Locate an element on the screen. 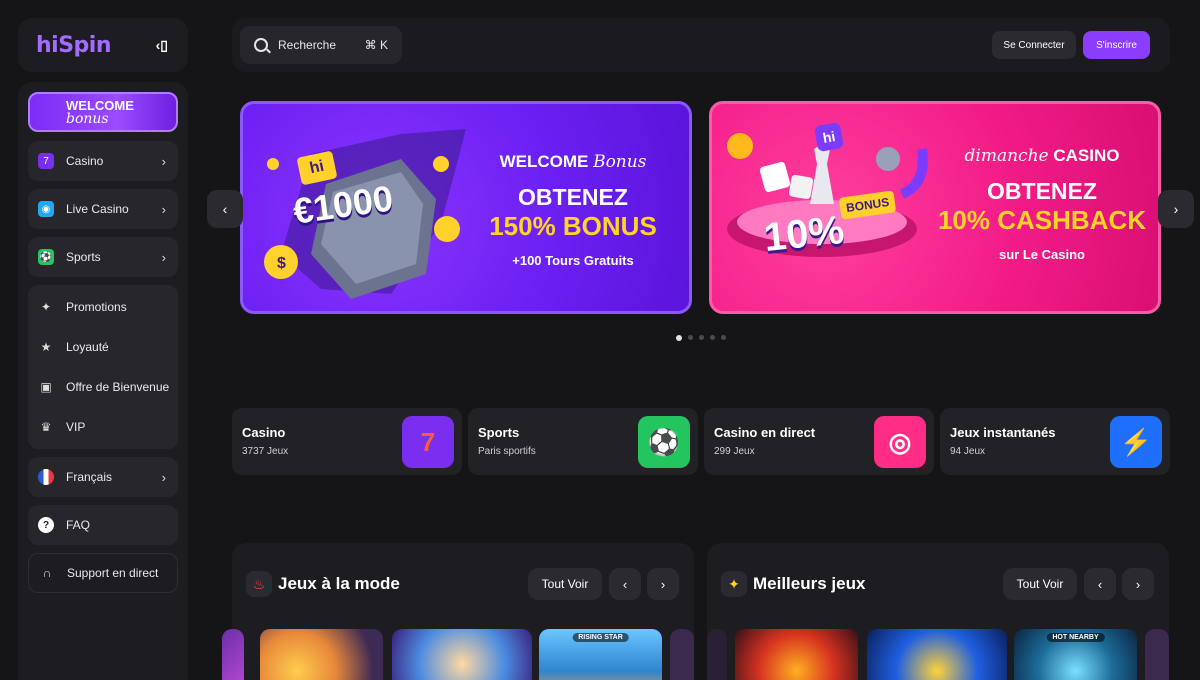 The image size is (1200, 680). search-icon is located at coordinates (261, 45).